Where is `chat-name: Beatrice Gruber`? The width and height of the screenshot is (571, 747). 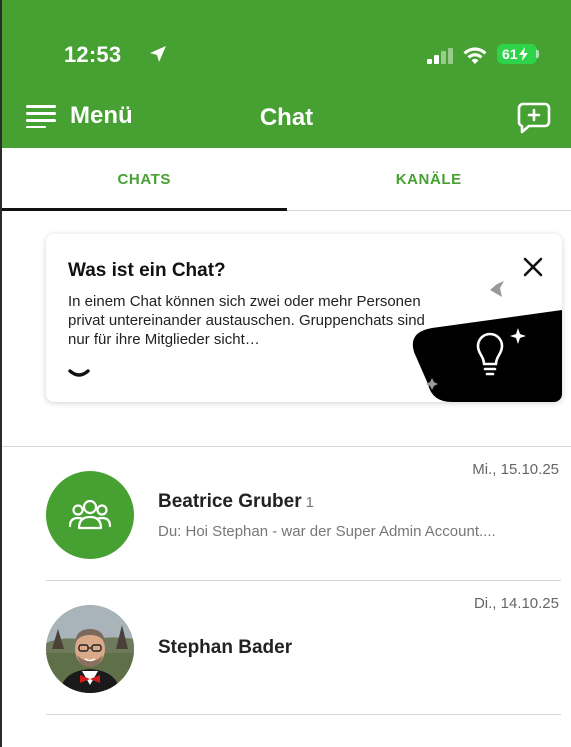
chat-name: Beatrice Gruber is located at coordinates (230, 501).